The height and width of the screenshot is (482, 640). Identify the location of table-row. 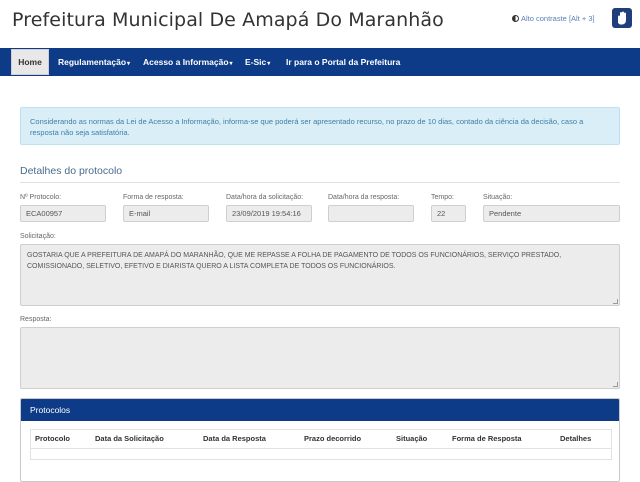
(321, 448).